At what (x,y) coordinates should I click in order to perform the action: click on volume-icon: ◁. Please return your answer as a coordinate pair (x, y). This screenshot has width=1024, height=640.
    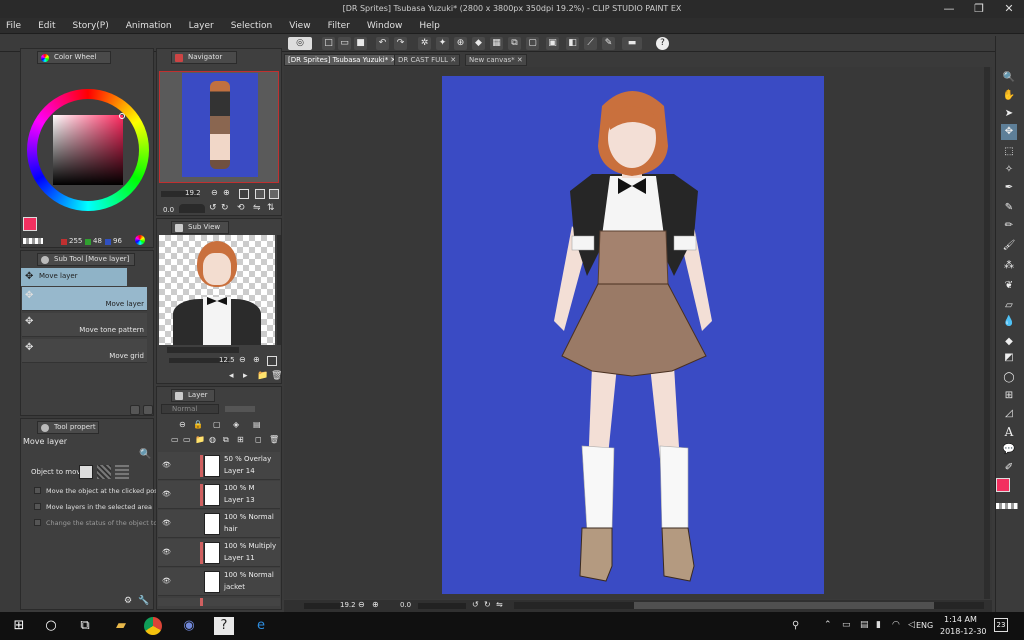
    Looking at the image, I should click on (911, 625).